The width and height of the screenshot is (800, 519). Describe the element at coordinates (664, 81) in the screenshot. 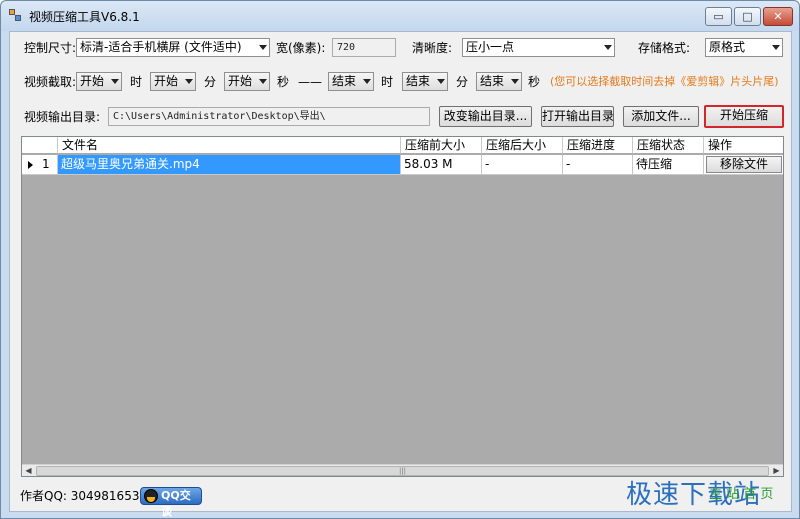

I see `clip-hint: (您可以选择截取时间去掉《爱剪辑》片头片尾)` at that location.